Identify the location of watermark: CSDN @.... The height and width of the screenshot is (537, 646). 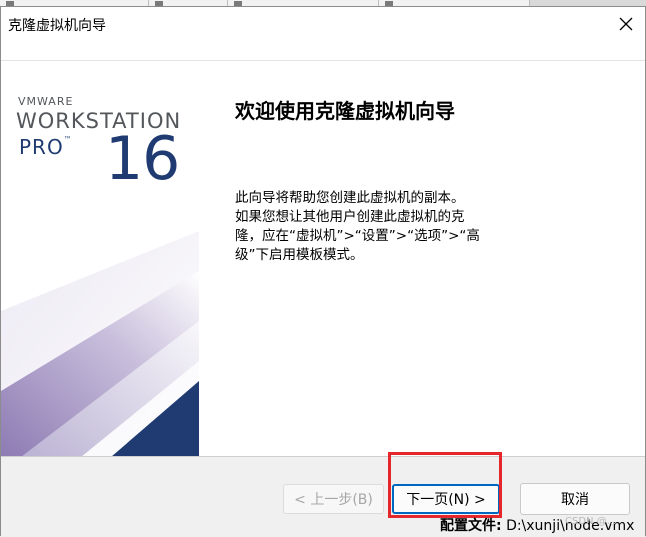
(591, 521).